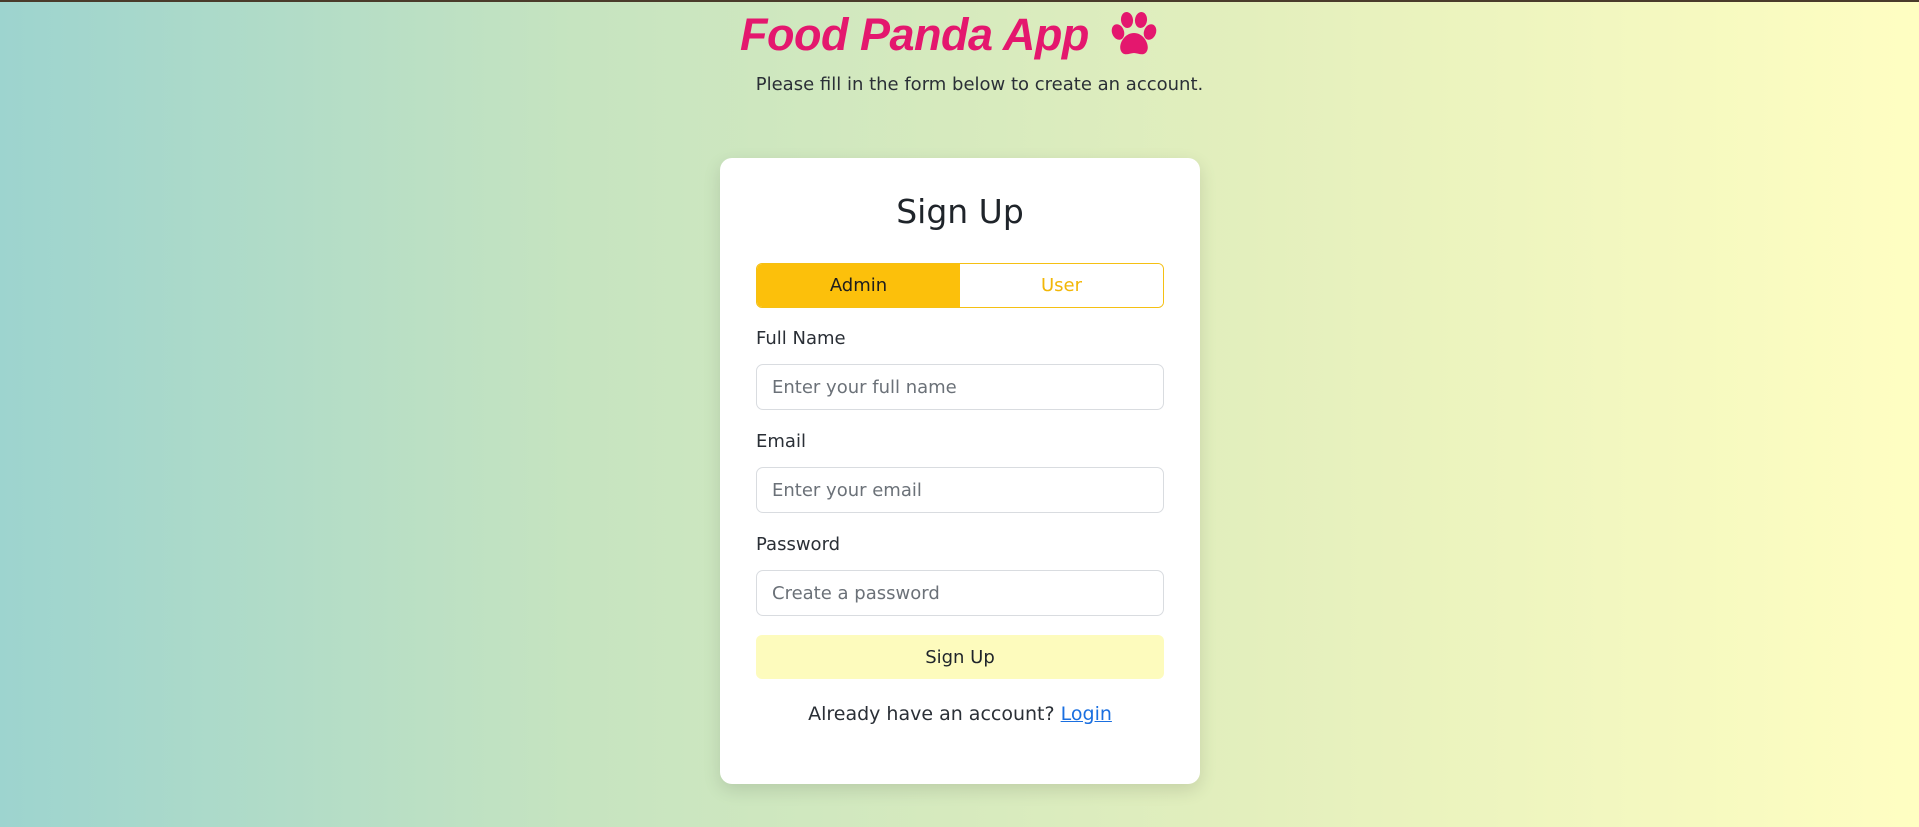 The image size is (1919, 827). Describe the element at coordinates (858, 285) in the screenshot. I see `admin-role-button: Admin` at that location.